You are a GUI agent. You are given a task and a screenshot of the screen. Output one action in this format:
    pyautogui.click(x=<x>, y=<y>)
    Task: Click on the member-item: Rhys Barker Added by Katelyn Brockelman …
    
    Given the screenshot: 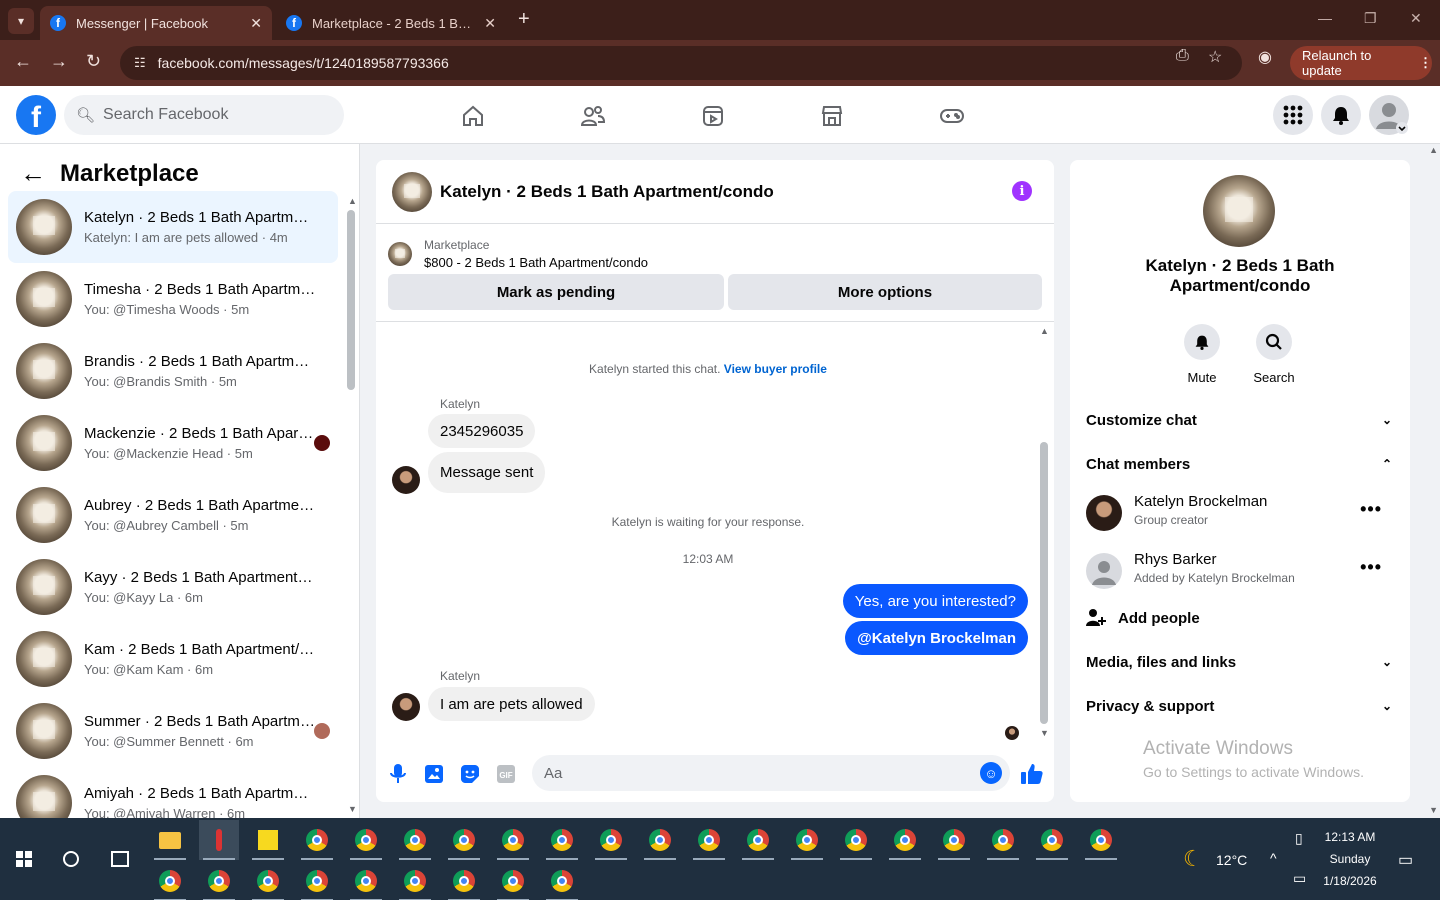 What is the action you would take?
    pyautogui.click(x=1240, y=571)
    